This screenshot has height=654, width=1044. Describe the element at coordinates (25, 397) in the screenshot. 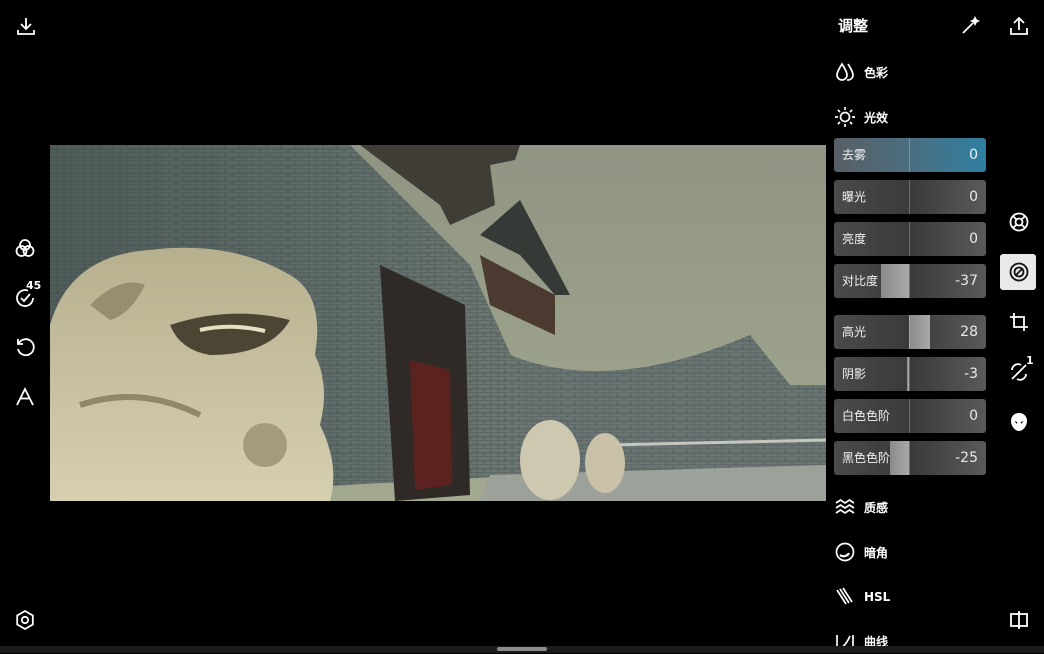

I see `text-tool-icon` at that location.